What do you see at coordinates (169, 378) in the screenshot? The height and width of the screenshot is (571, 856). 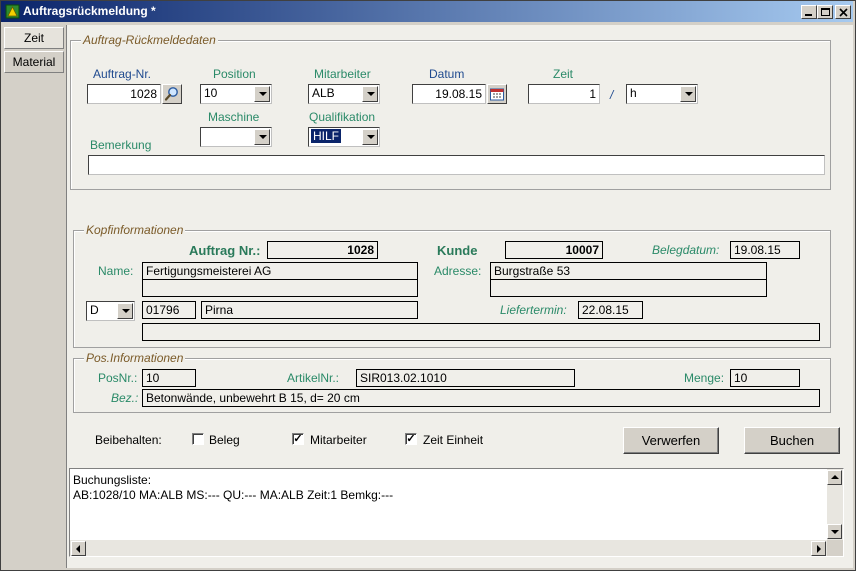 I see `posnr-value: 10` at bounding box center [169, 378].